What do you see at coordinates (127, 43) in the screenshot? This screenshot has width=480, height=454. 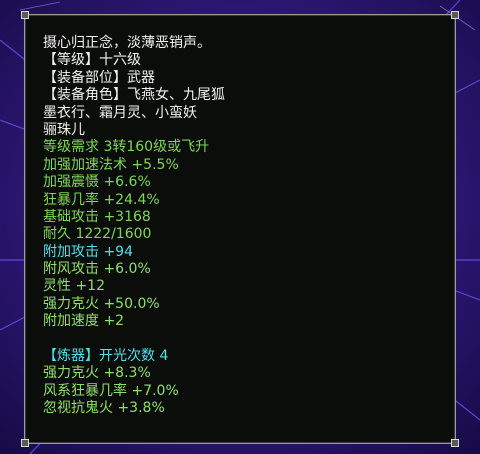 I see `tooltip-line: 摄心归正念，淡薄恶销声。` at bounding box center [127, 43].